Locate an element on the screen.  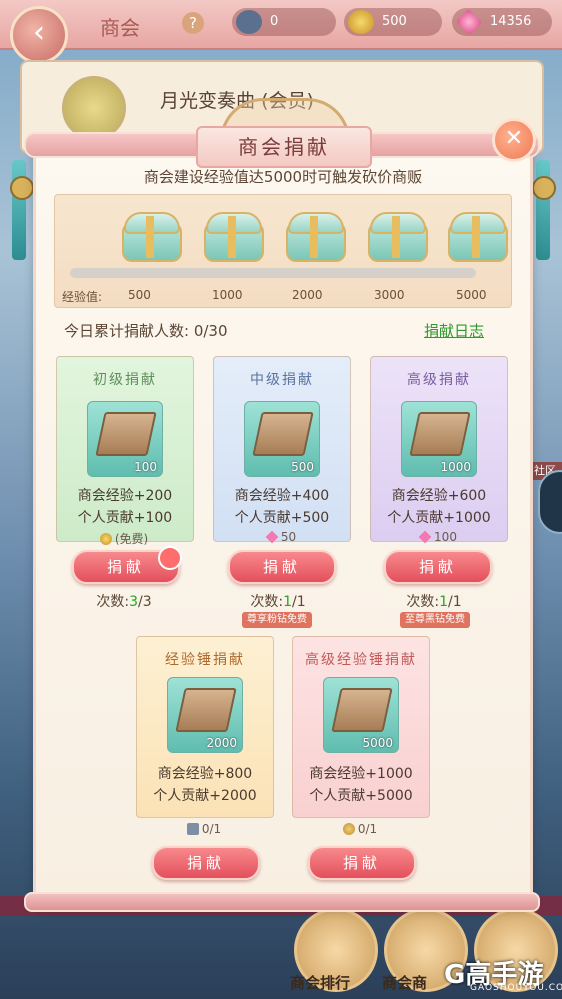
personal-contribution-reward: 个人贡献+100 is located at coordinates (125, 518).